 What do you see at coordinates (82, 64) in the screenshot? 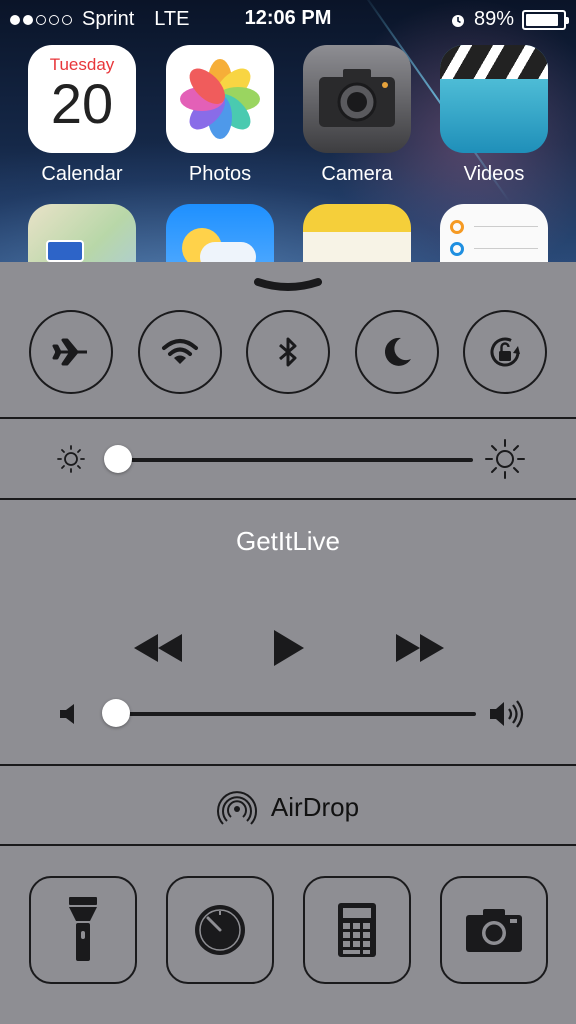
I see `calendar-day: Tuesday` at bounding box center [82, 64].